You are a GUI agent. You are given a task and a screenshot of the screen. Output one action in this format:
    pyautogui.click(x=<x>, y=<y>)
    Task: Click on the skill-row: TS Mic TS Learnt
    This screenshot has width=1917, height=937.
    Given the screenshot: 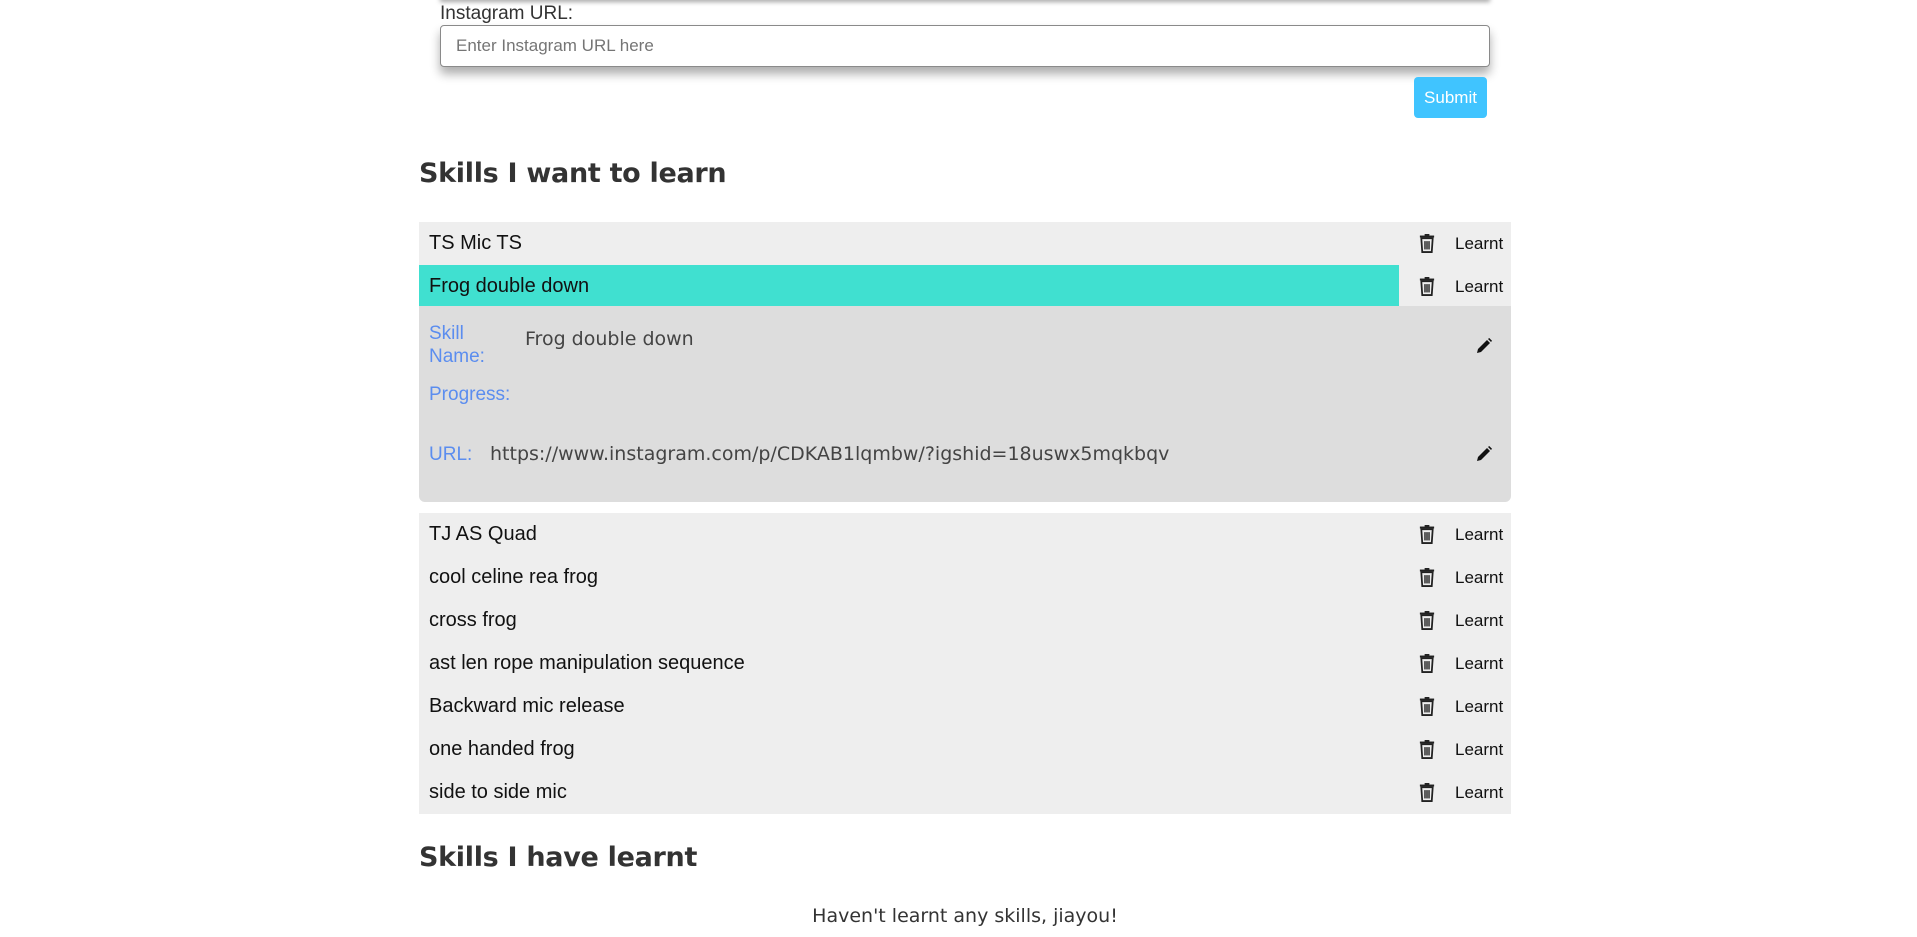 What is the action you would take?
    pyautogui.click(x=965, y=243)
    